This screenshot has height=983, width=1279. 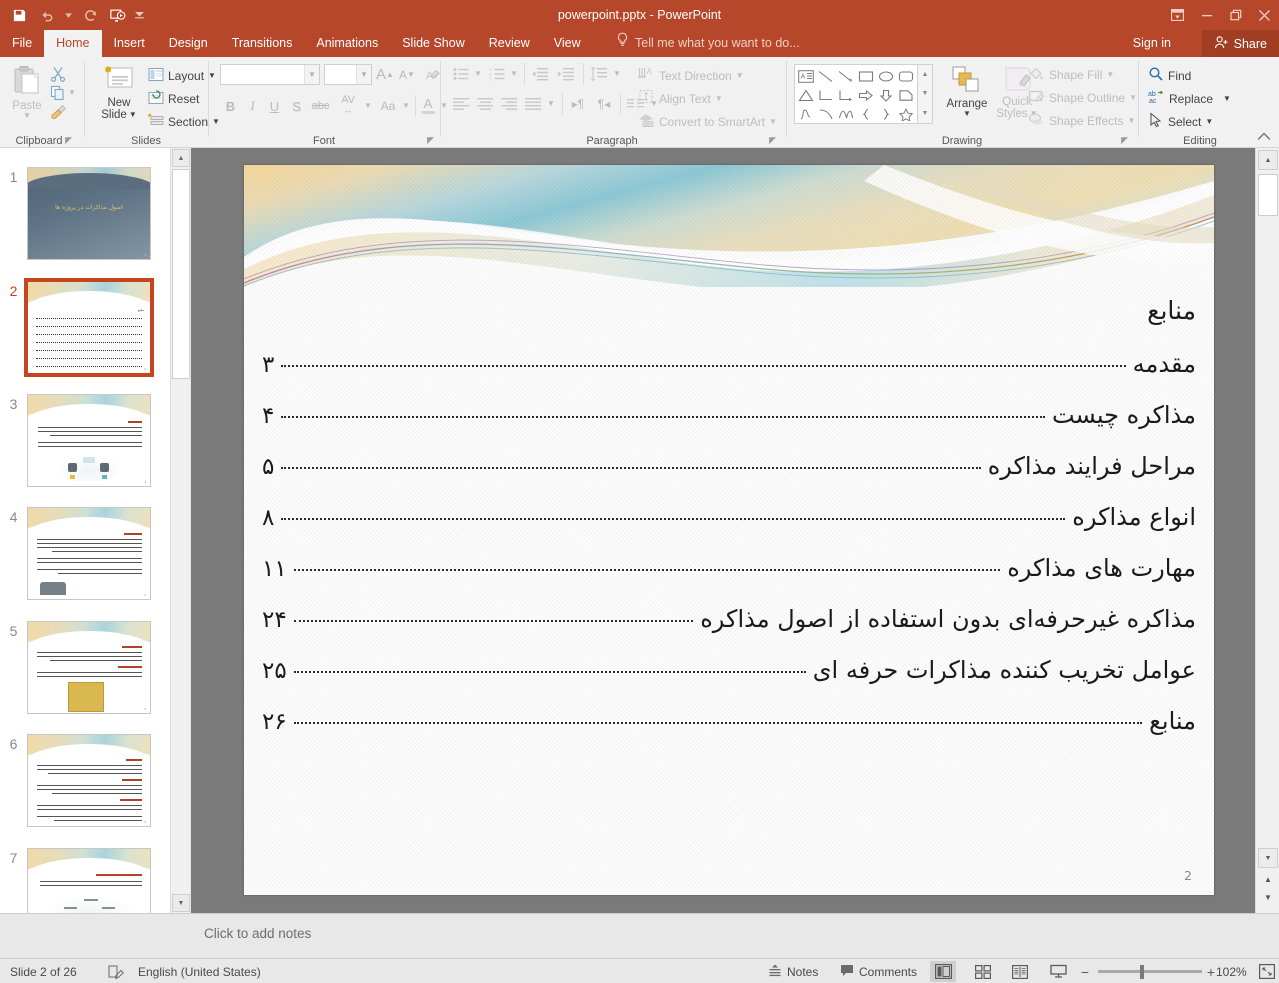 What do you see at coordinates (1177, 15) in the screenshot?
I see `ribbon-display-options-icon` at bounding box center [1177, 15].